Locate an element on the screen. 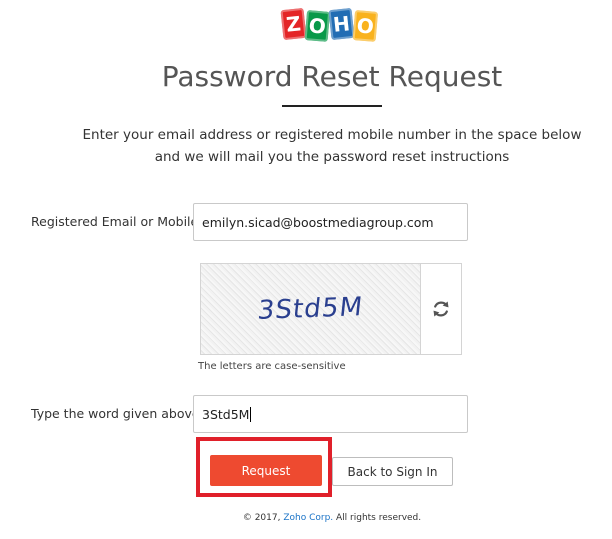 The height and width of the screenshot is (539, 612). zoho-logo: Z O H O is located at coordinates (330, 26).